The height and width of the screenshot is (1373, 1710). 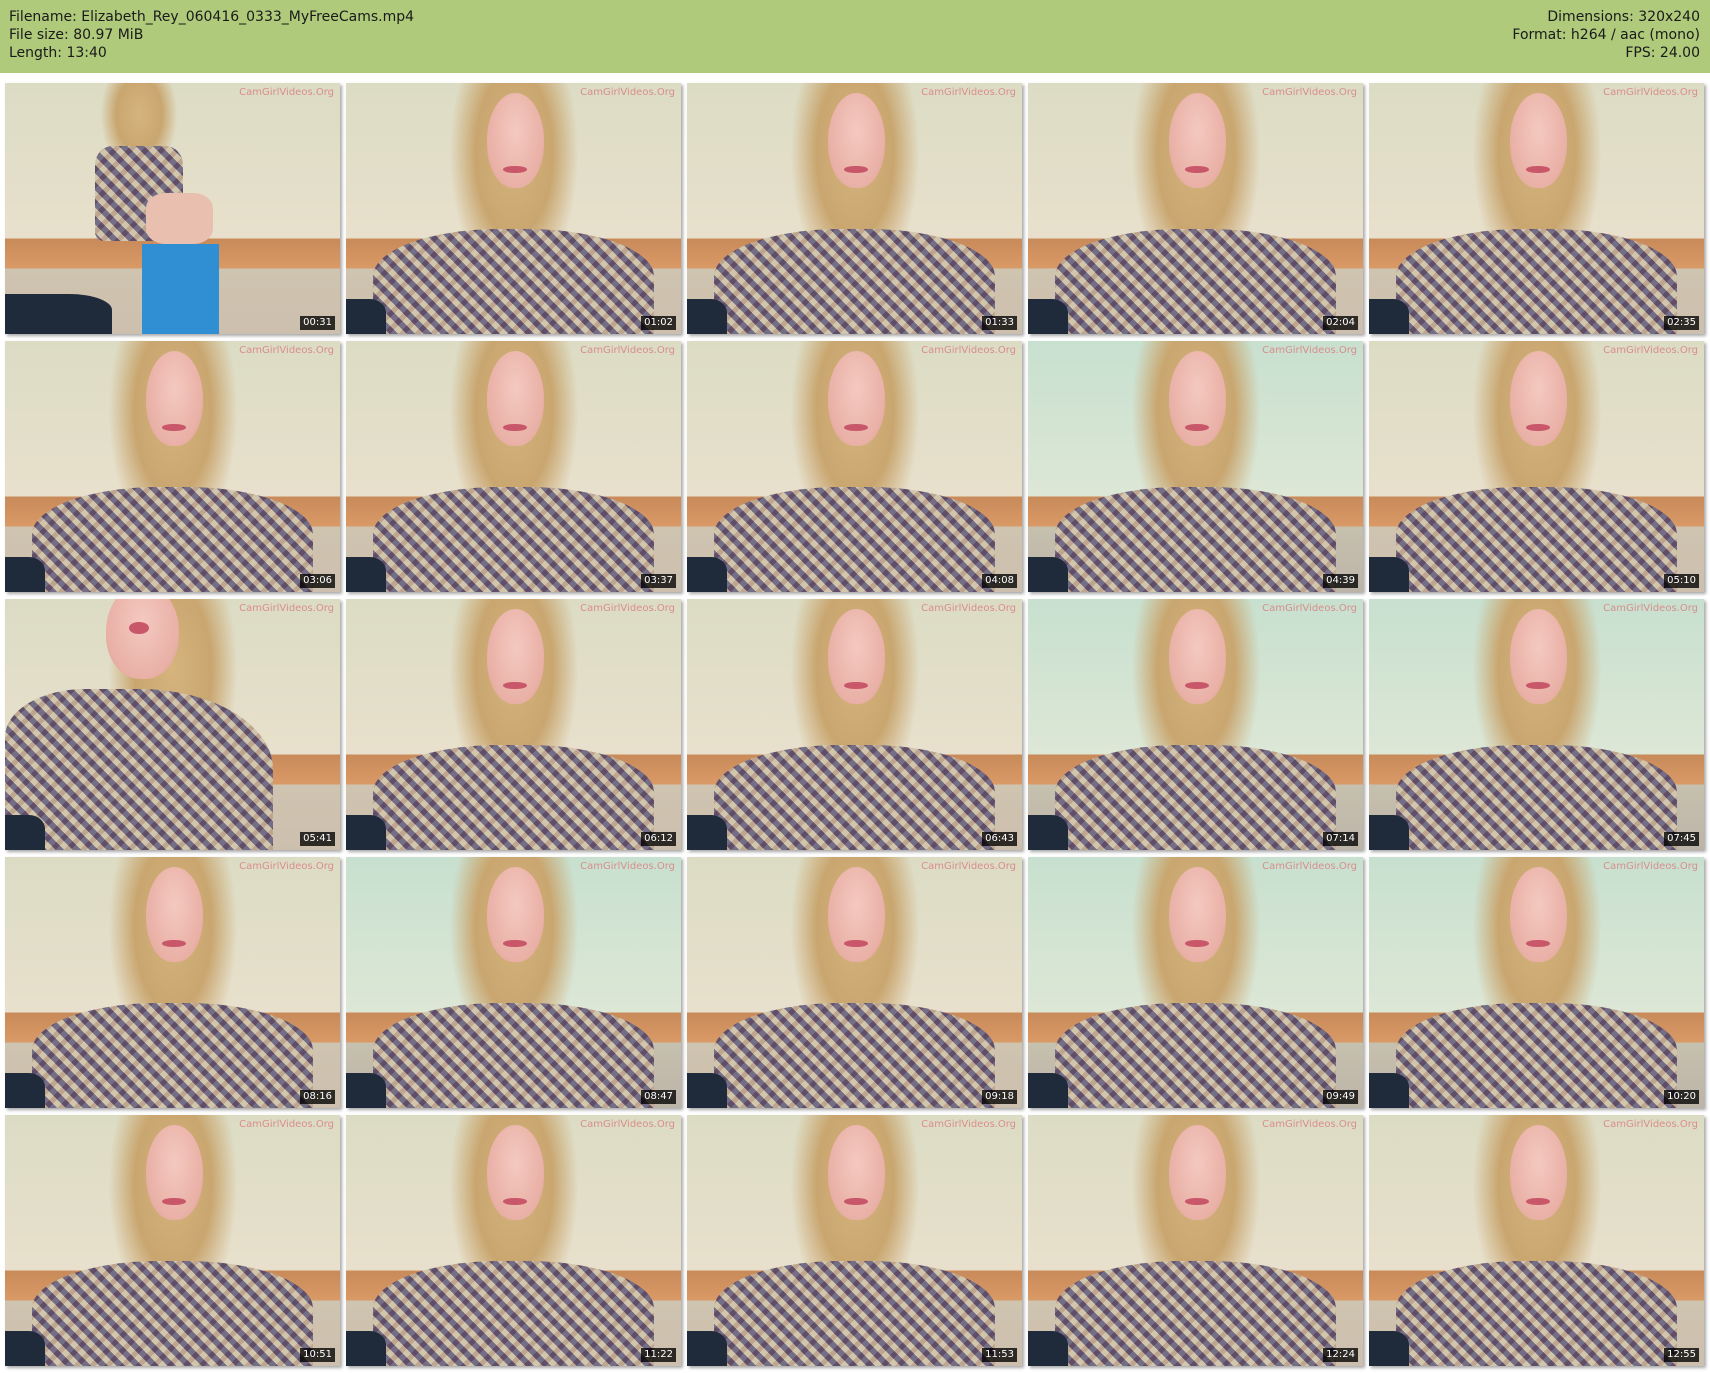 I want to click on video-thumbnail: CamGirlVideos.Org 10:51, so click(x=172, y=1240).